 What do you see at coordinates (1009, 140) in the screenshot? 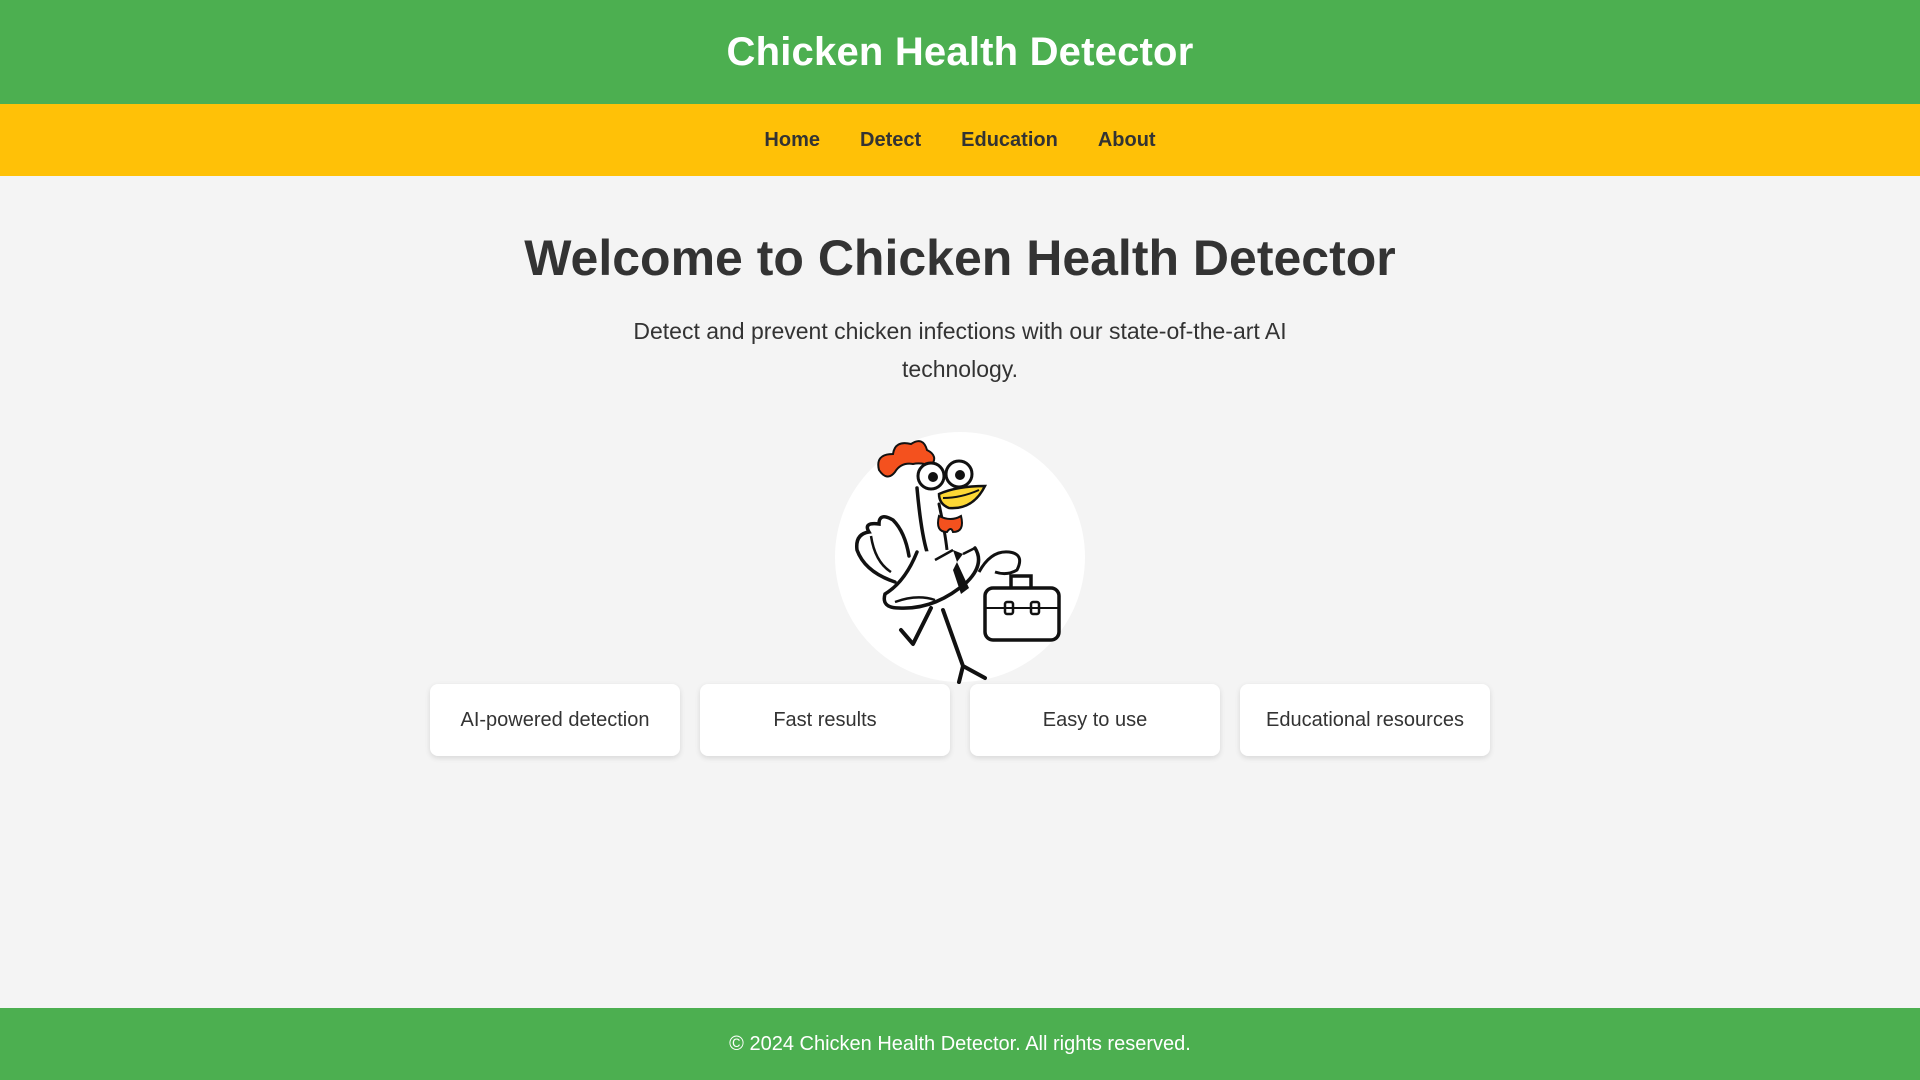
I see `nav-link-education: Education` at bounding box center [1009, 140].